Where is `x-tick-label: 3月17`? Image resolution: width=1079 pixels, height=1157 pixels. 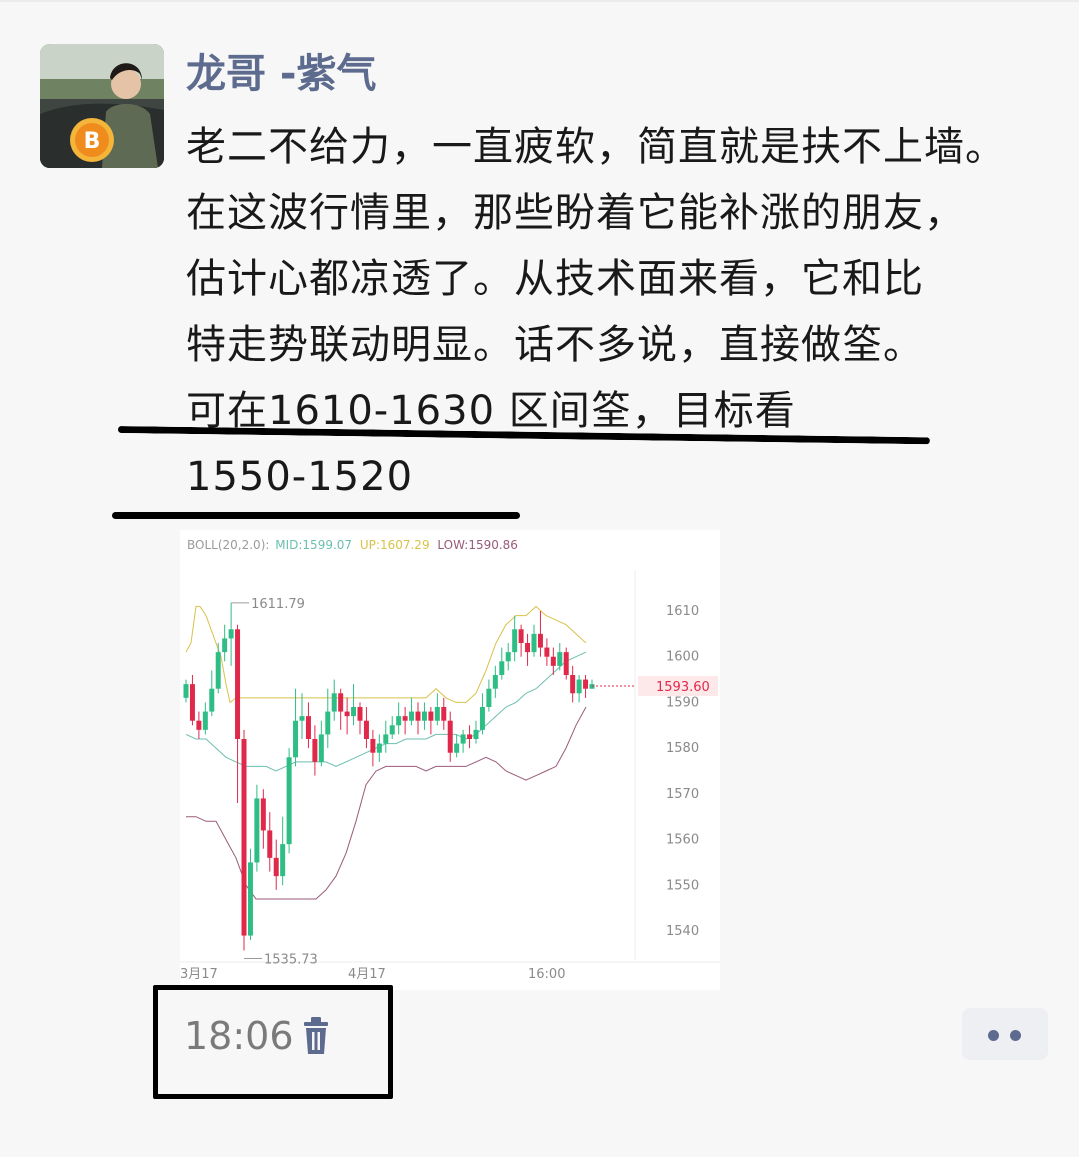 x-tick-label: 3月17 is located at coordinates (199, 974).